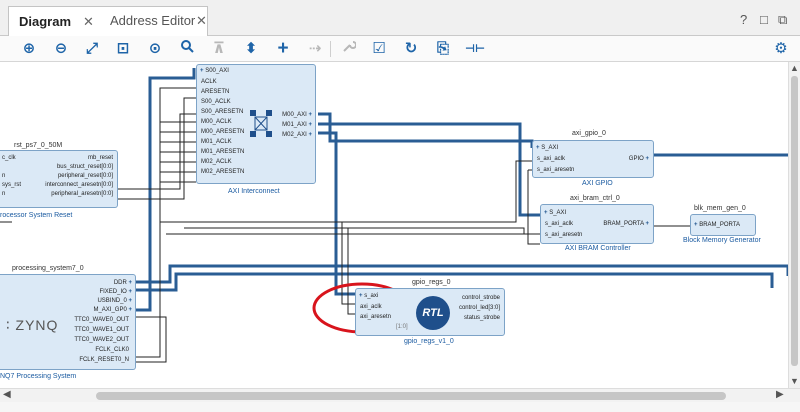  What do you see at coordinates (101, 330) in the screenshot?
I see `pin-label: TTC0_WAVE1_OUT` at bounding box center [101, 330].